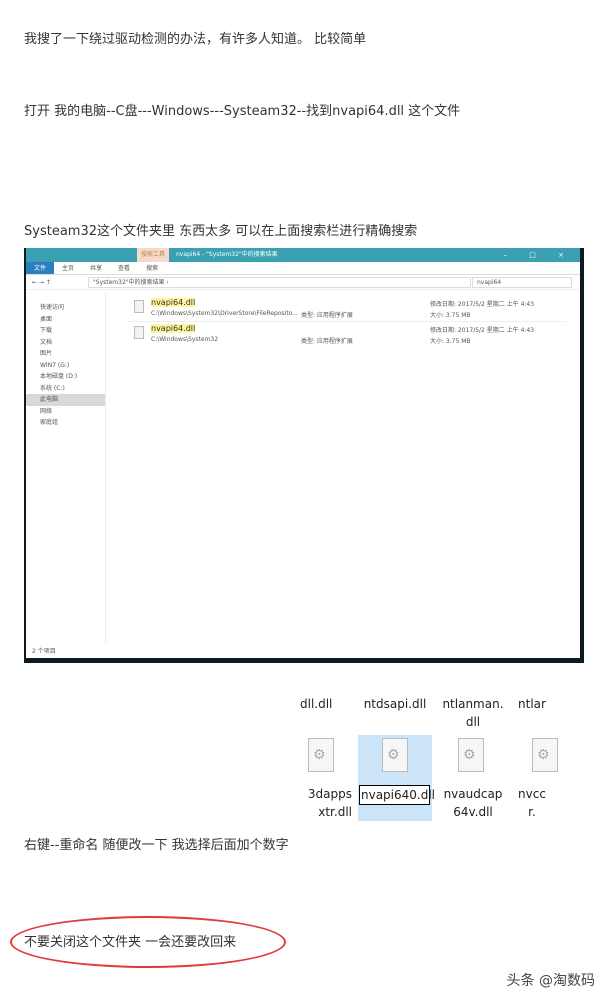 Image resolution: width=609 pixels, height=1002 pixels. What do you see at coordinates (52, 307) in the screenshot?
I see `nav-item: 快速访问` at bounding box center [52, 307].